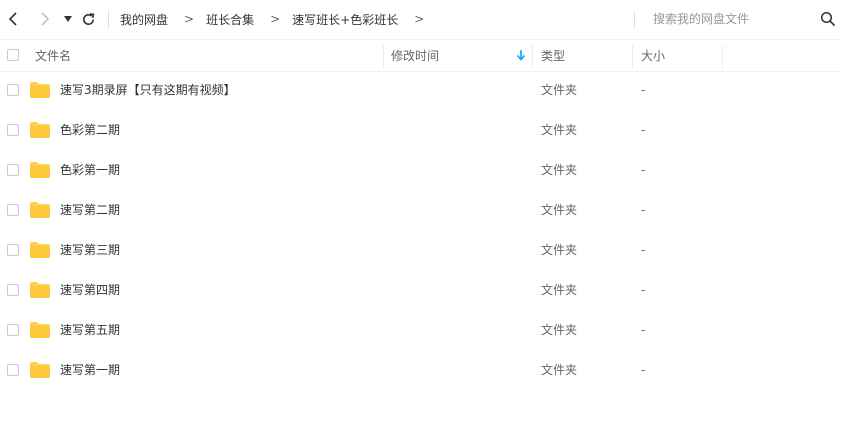 The width and height of the screenshot is (842, 436). I want to click on breadcrumb: 我的网盘 > 班长合集 > 速写班长+色彩班长 >, so click(278, 19).